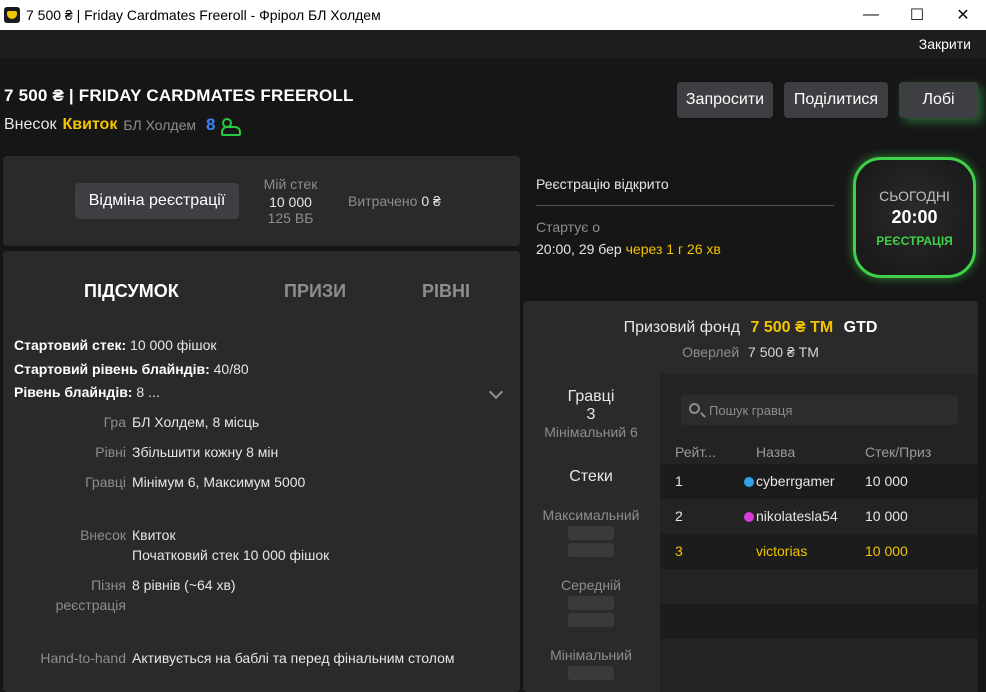 The width and height of the screenshot is (986, 692). Describe the element at coordinates (871, 15) in the screenshot. I see `minimize-button: —` at that location.